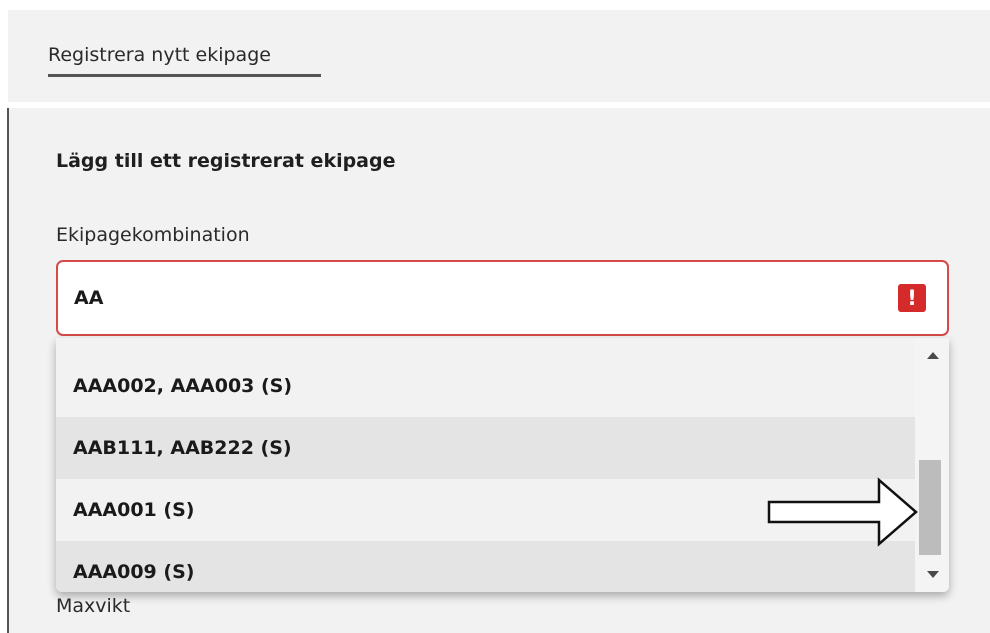 This screenshot has height=633, width=990. Describe the element at coordinates (842, 512) in the screenshot. I see `outline-arrow-right-icon` at that location.